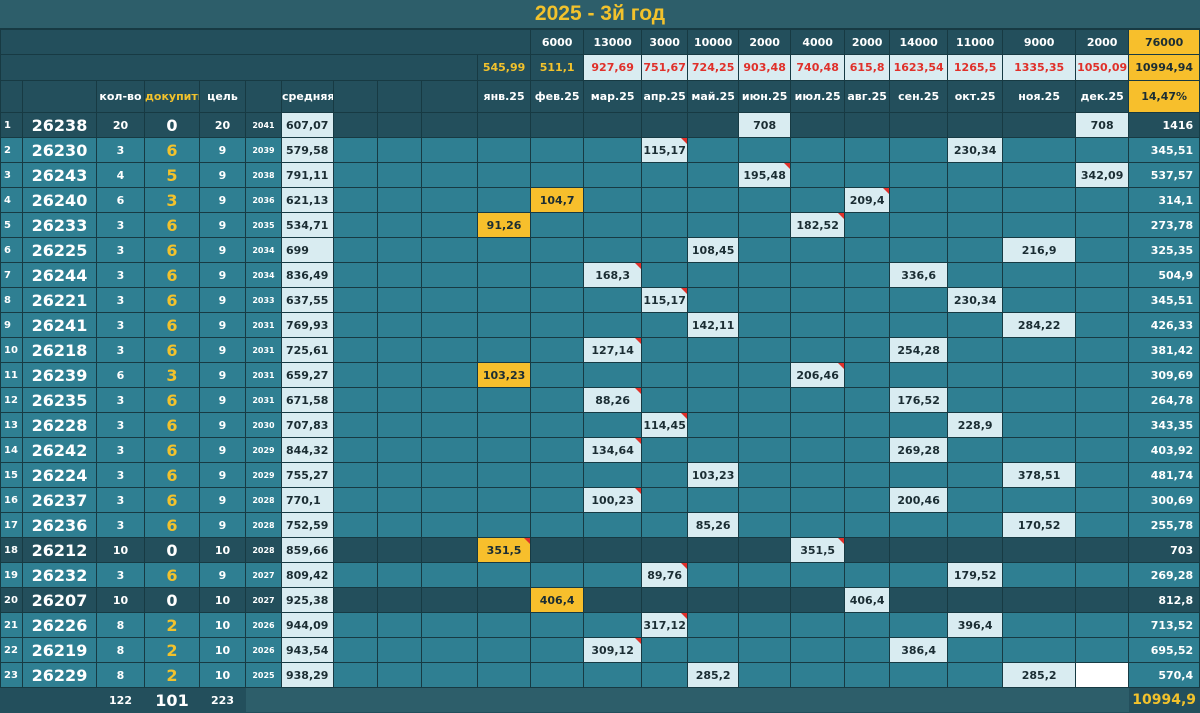 This screenshot has height=713, width=1200. What do you see at coordinates (59, 650) in the screenshot?
I see `bond-code: 26219` at bounding box center [59, 650].